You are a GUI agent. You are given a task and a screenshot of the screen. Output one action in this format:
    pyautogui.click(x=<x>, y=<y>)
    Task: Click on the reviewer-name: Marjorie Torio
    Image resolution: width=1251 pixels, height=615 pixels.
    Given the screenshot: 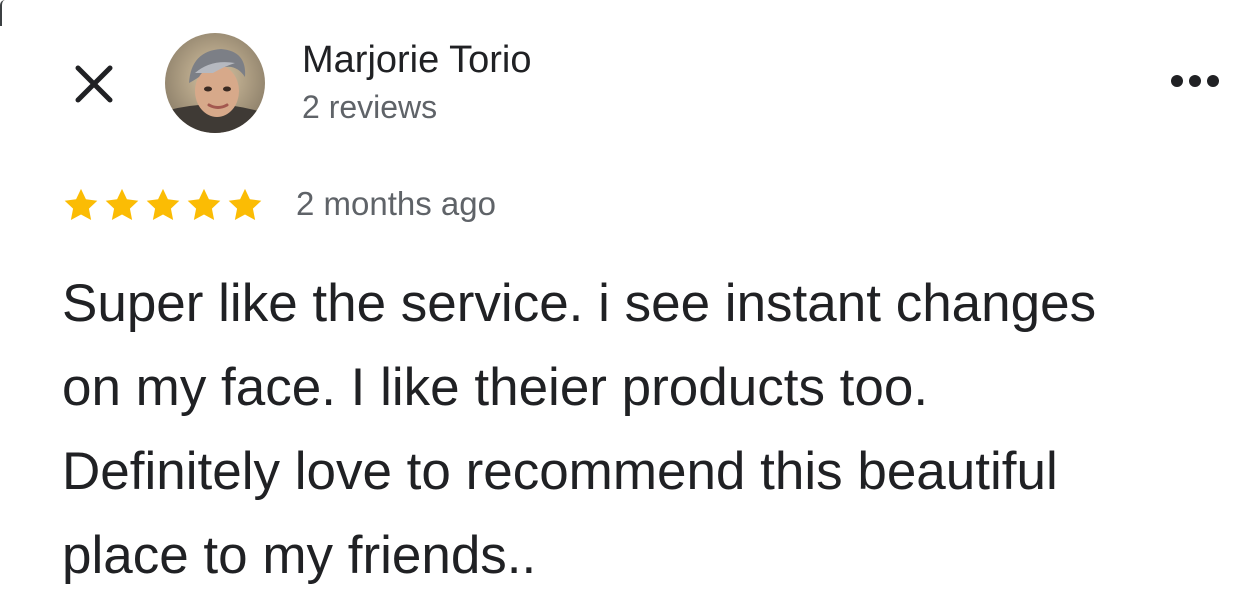 What is the action you would take?
    pyautogui.click(x=416, y=60)
    